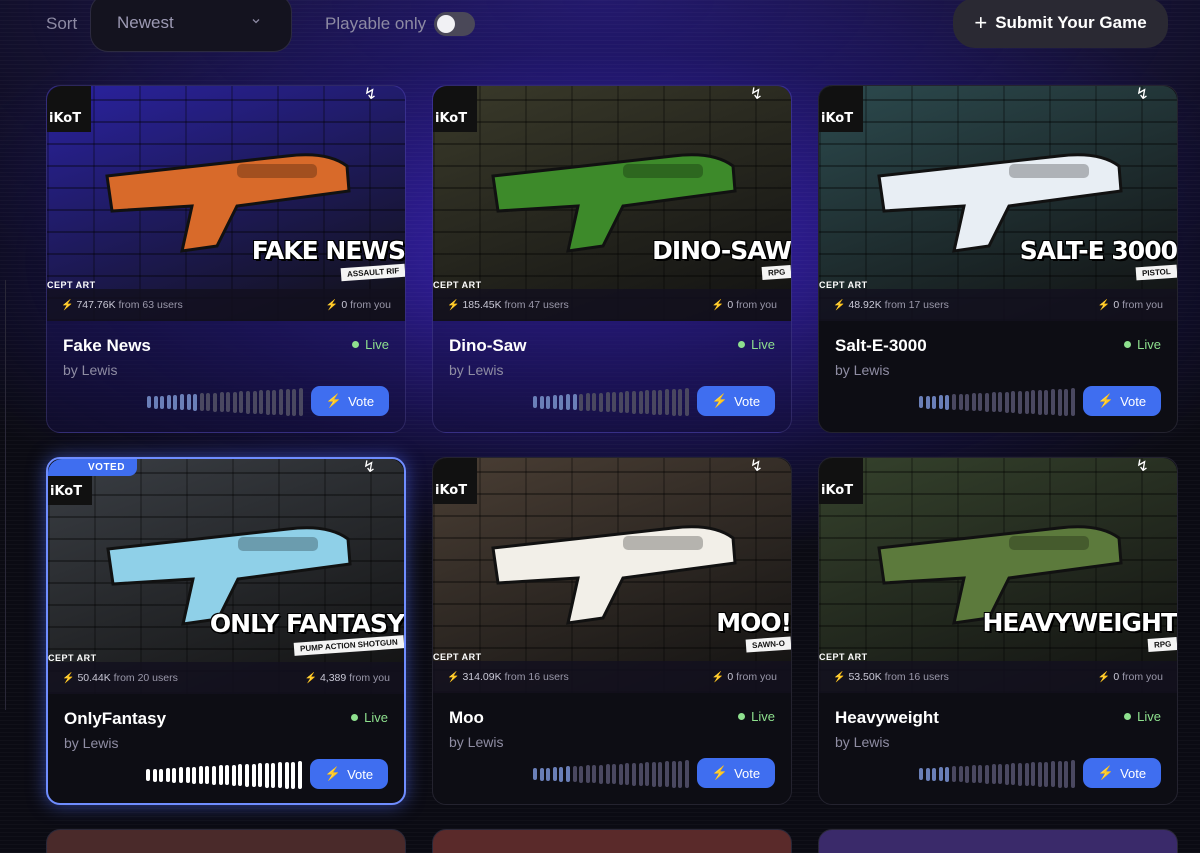 The image size is (1200, 853). I want to click on total-votes-users: from 16 users, so click(536, 677).